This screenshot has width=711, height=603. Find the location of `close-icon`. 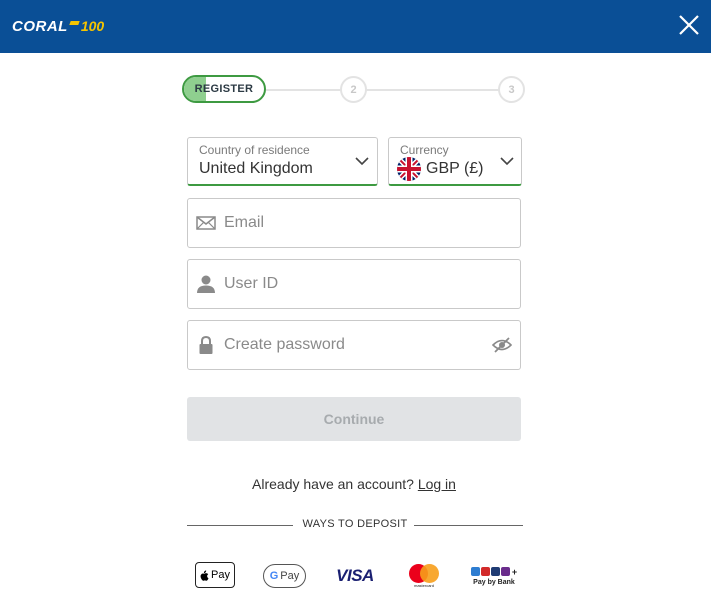

close-icon is located at coordinates (689, 25).